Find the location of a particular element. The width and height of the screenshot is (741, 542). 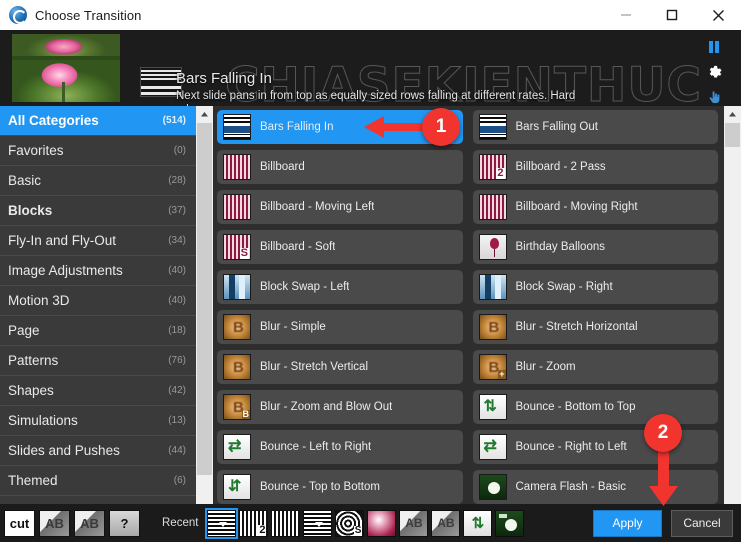

transition-item: B Blur - Stretch Vertical is located at coordinates (340, 367).